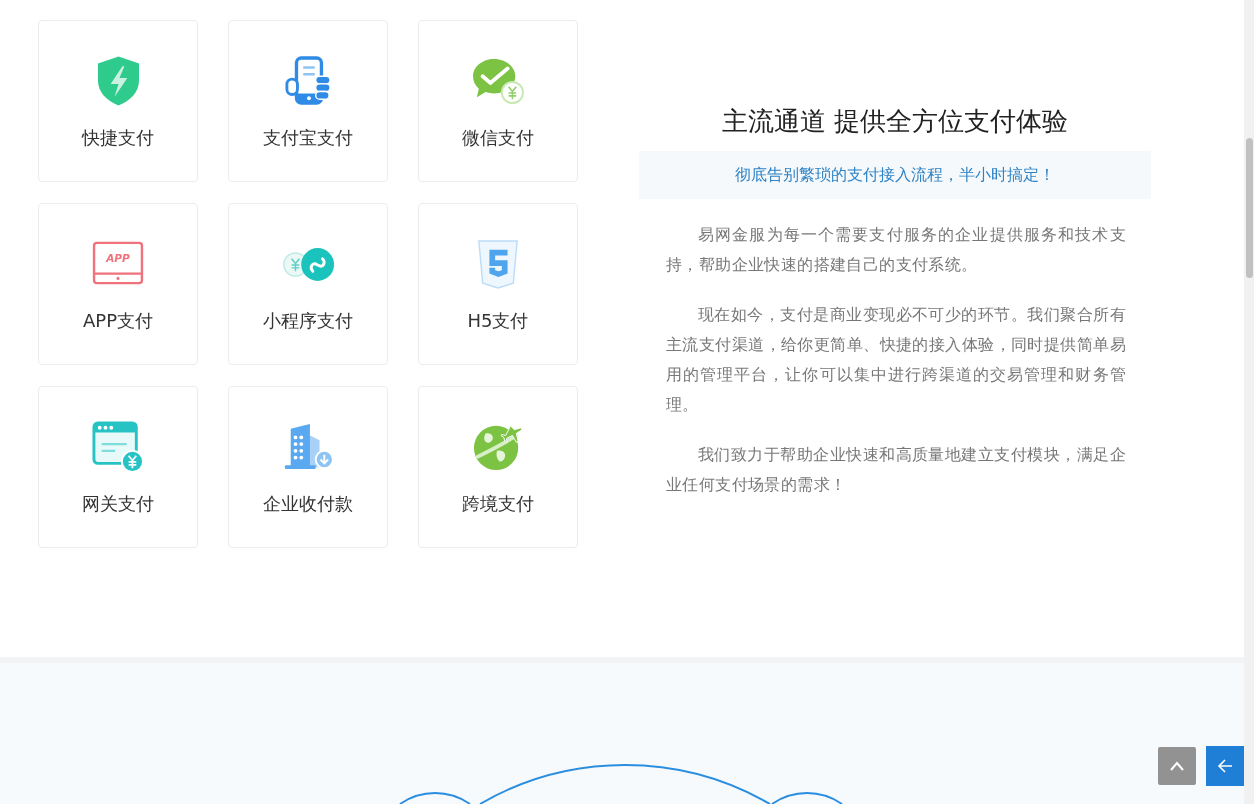  Describe the element at coordinates (118, 321) in the screenshot. I see `payment-method-label: APP支付` at that location.